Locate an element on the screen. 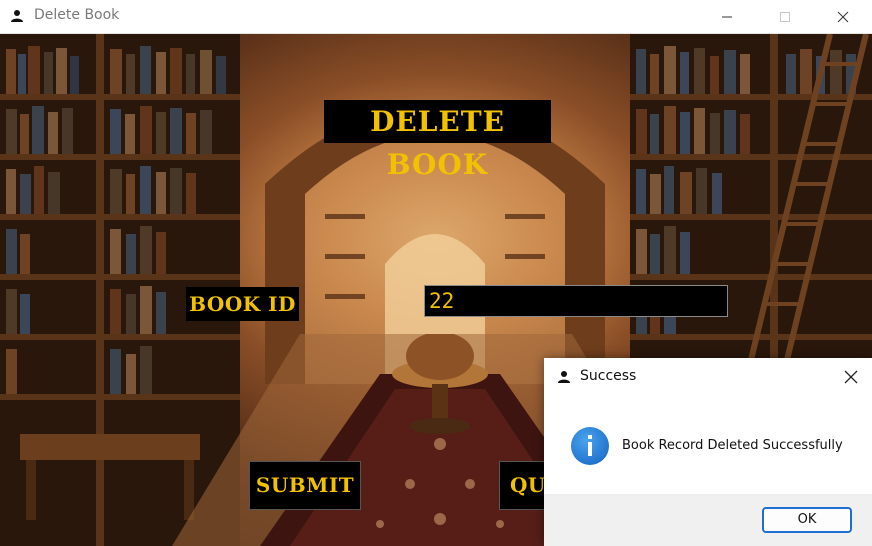 Image resolution: width=872 pixels, height=546 pixels. submit-button: SUBMIT is located at coordinates (305, 485).